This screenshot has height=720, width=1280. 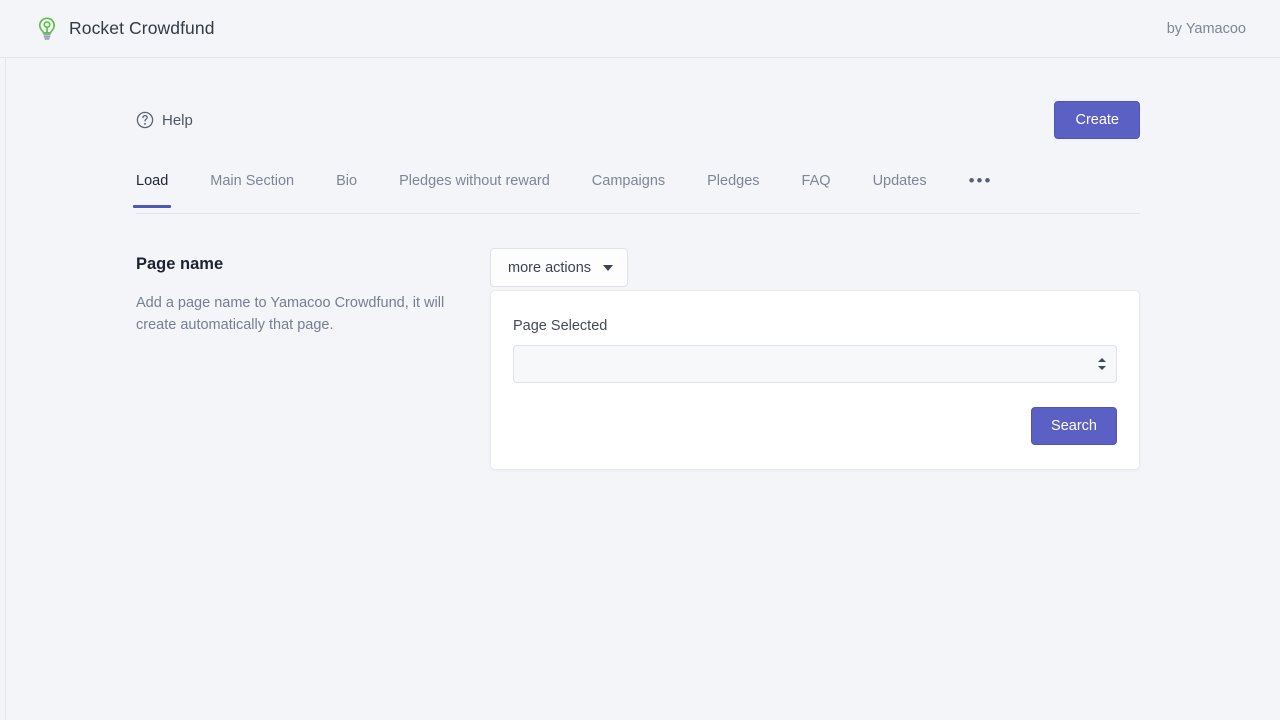 I want to click on tab-load: Load, so click(x=152, y=187).